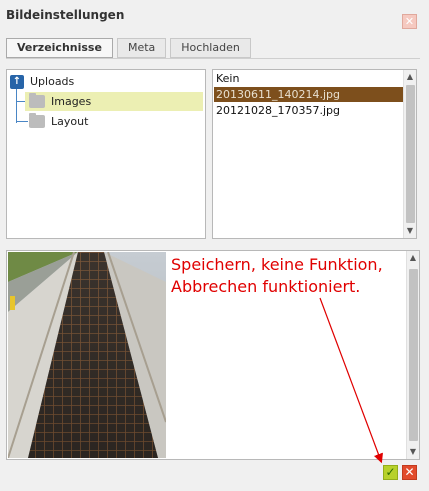  I want to click on file-item-none: Kein, so click(309, 78).